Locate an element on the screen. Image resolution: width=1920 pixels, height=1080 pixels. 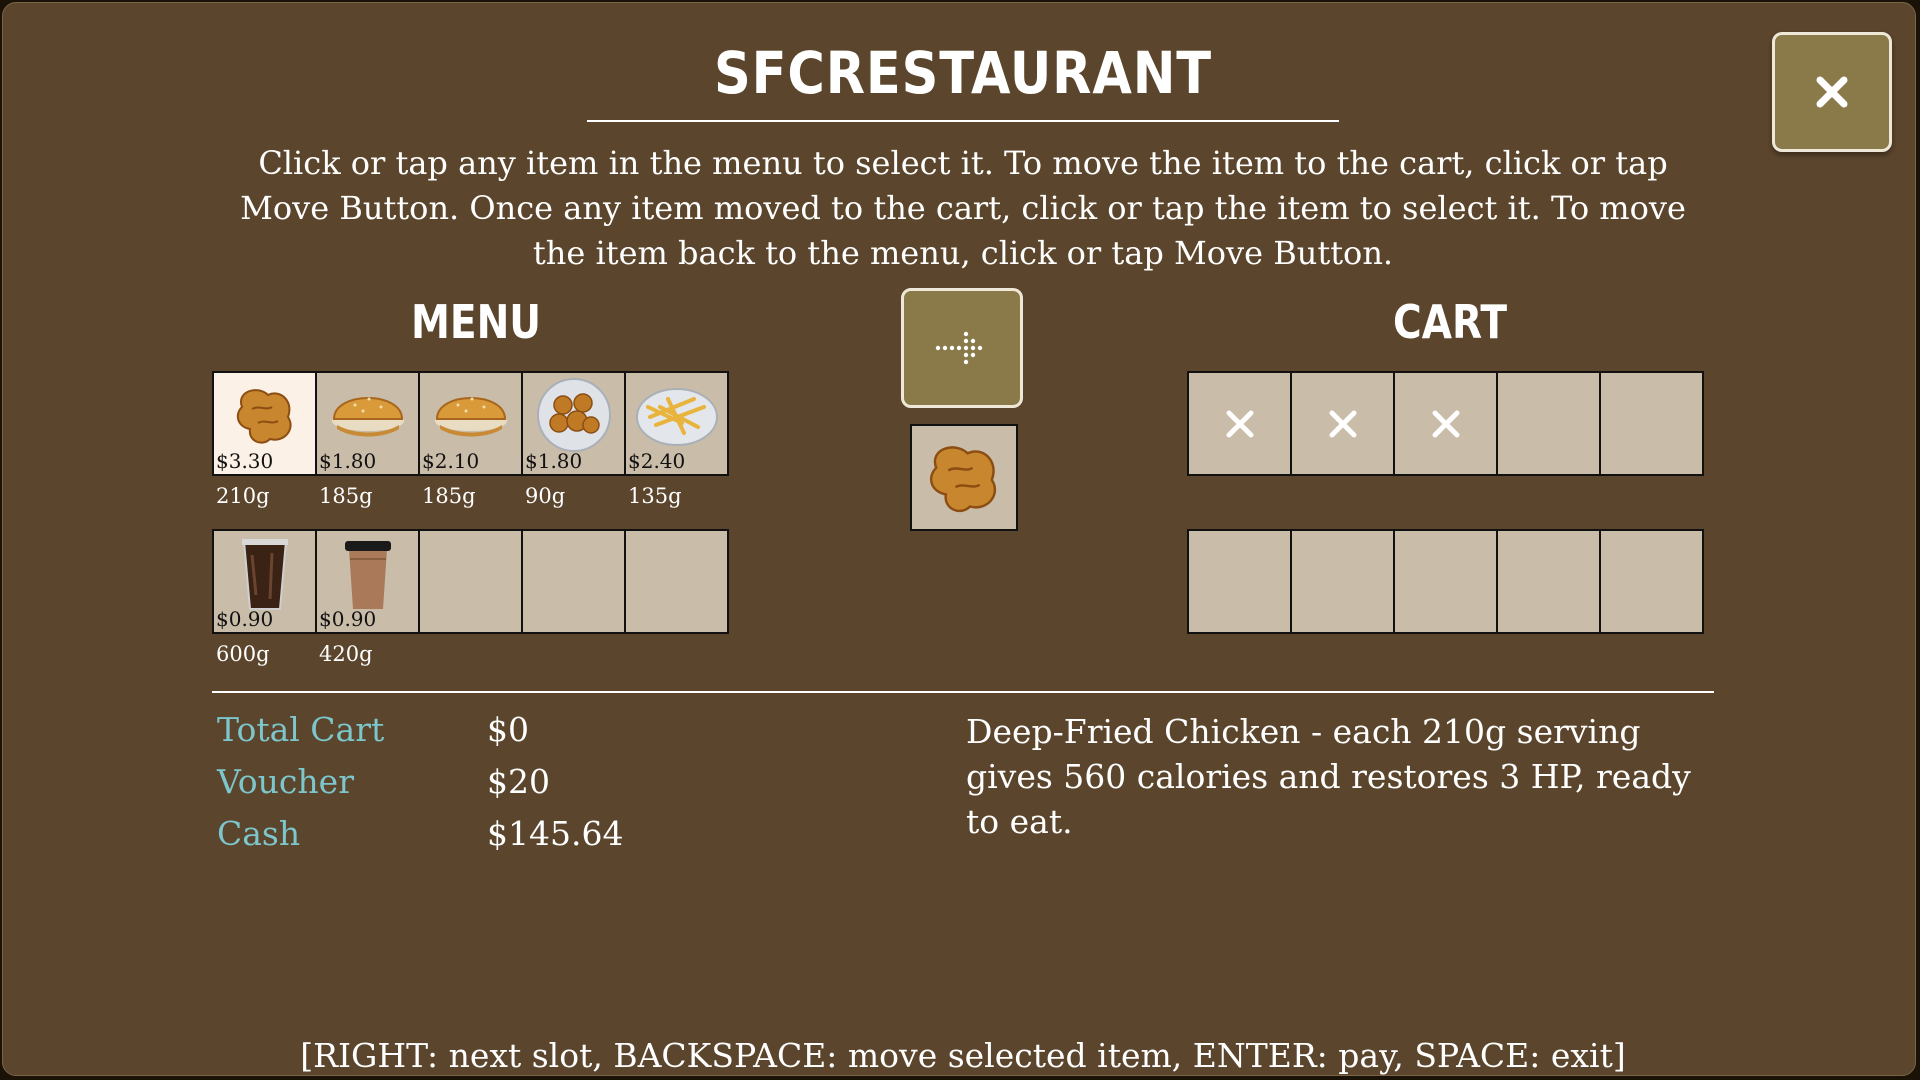
menu-title: MENU is located at coordinates (476, 322).